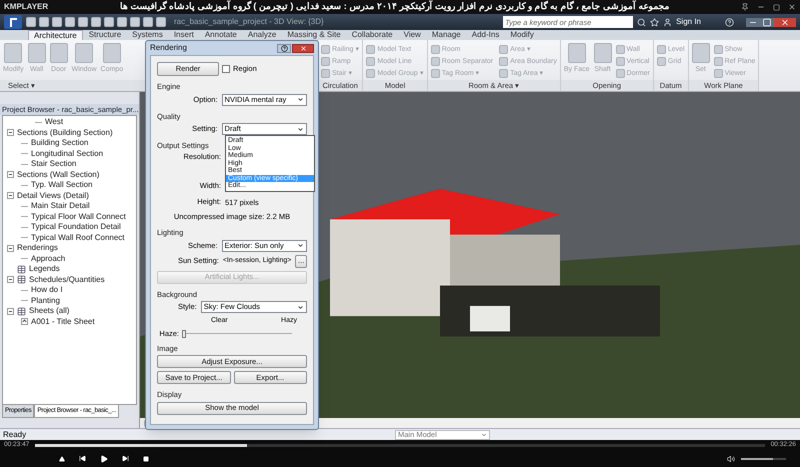 The width and height of the screenshot is (800, 467). I want to click on previous-icon, so click(82, 458).